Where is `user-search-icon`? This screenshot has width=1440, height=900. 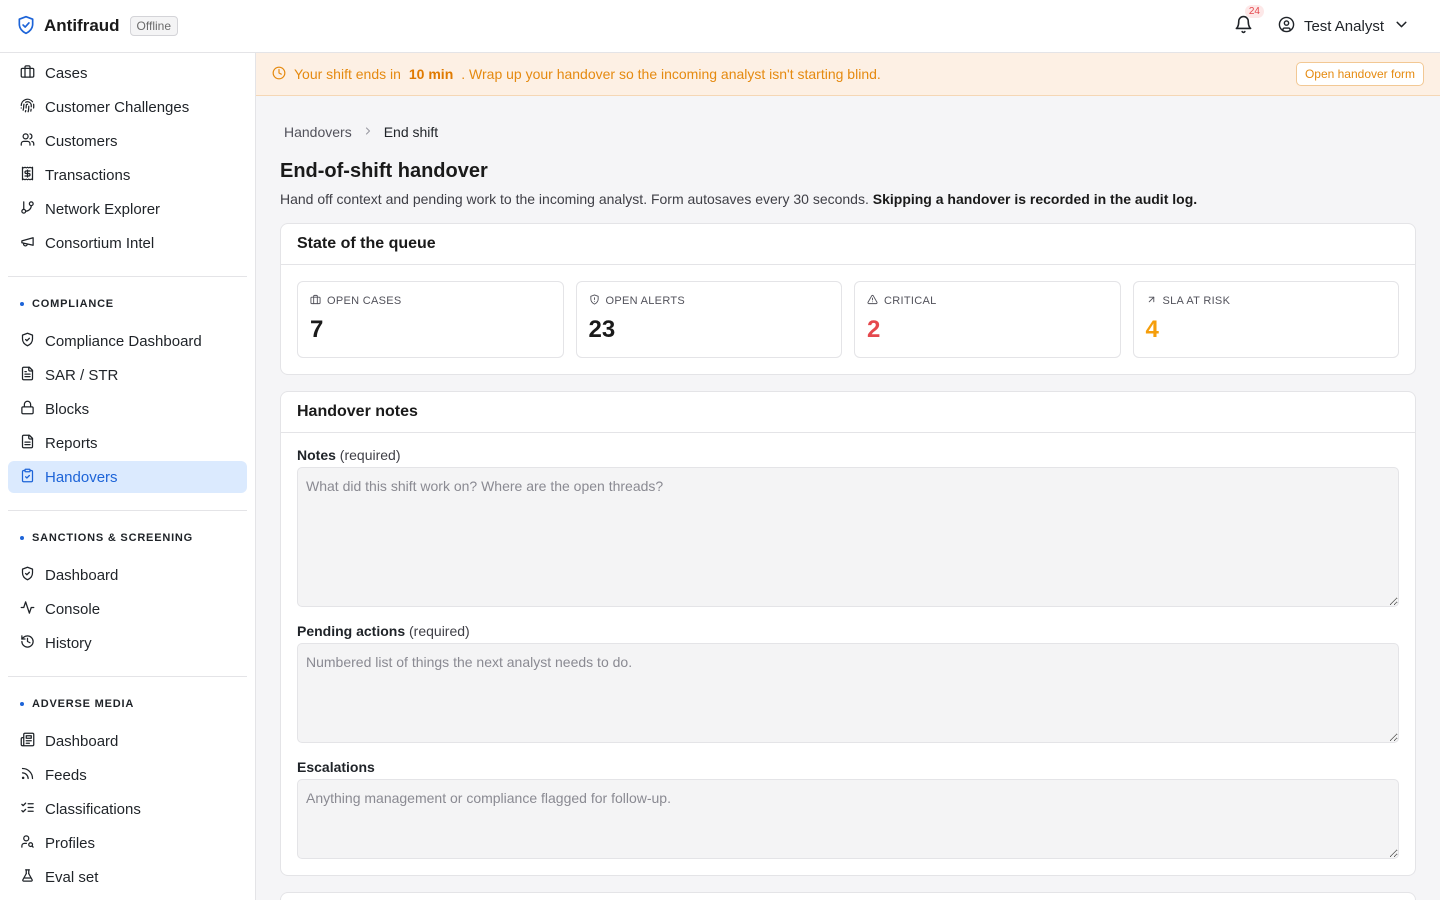
user-search-icon is located at coordinates (27, 843).